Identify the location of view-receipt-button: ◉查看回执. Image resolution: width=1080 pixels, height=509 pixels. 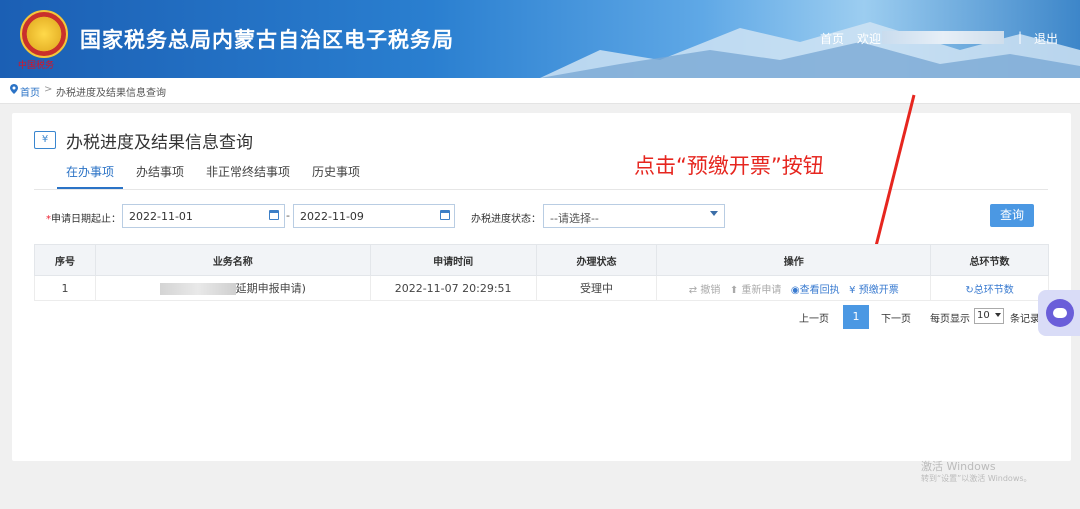
(815, 290).